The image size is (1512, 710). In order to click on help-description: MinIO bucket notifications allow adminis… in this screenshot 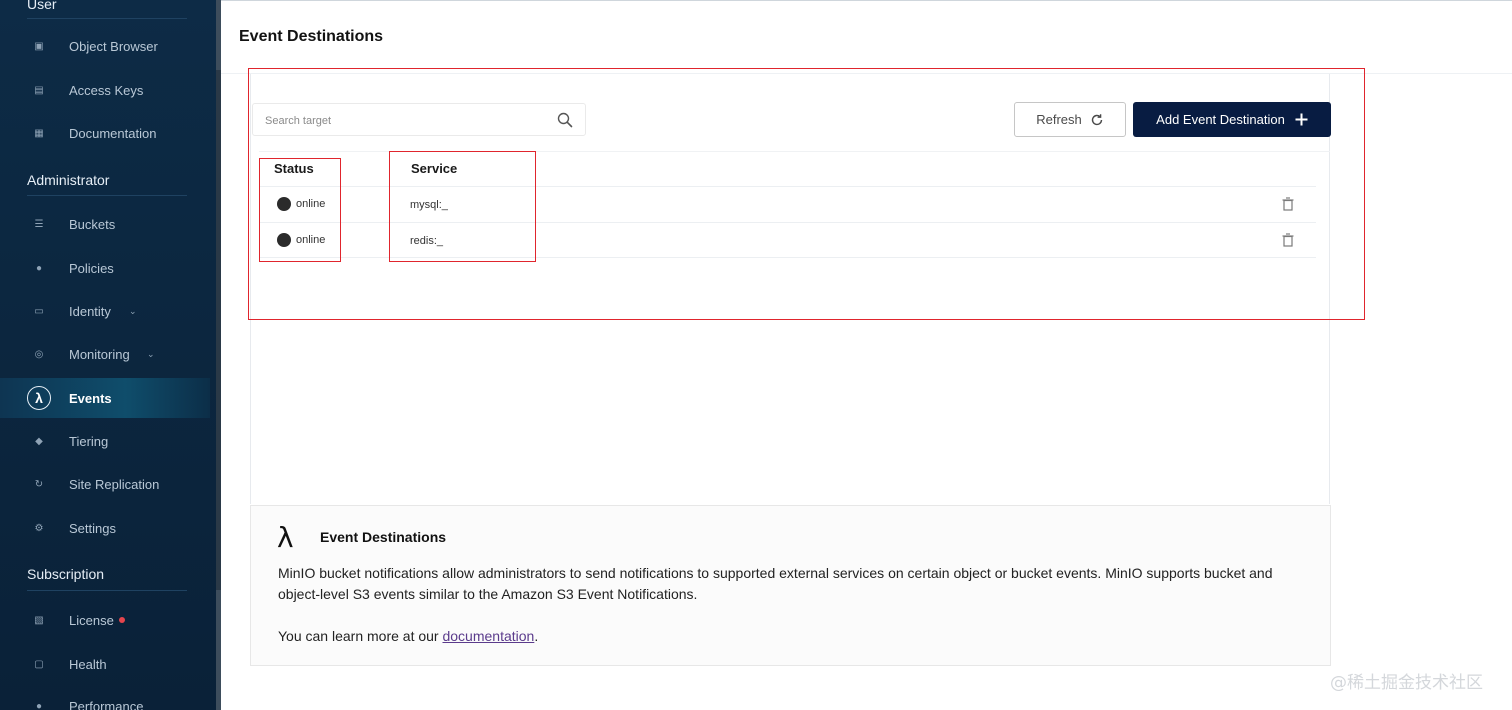, I will do `click(775, 583)`.